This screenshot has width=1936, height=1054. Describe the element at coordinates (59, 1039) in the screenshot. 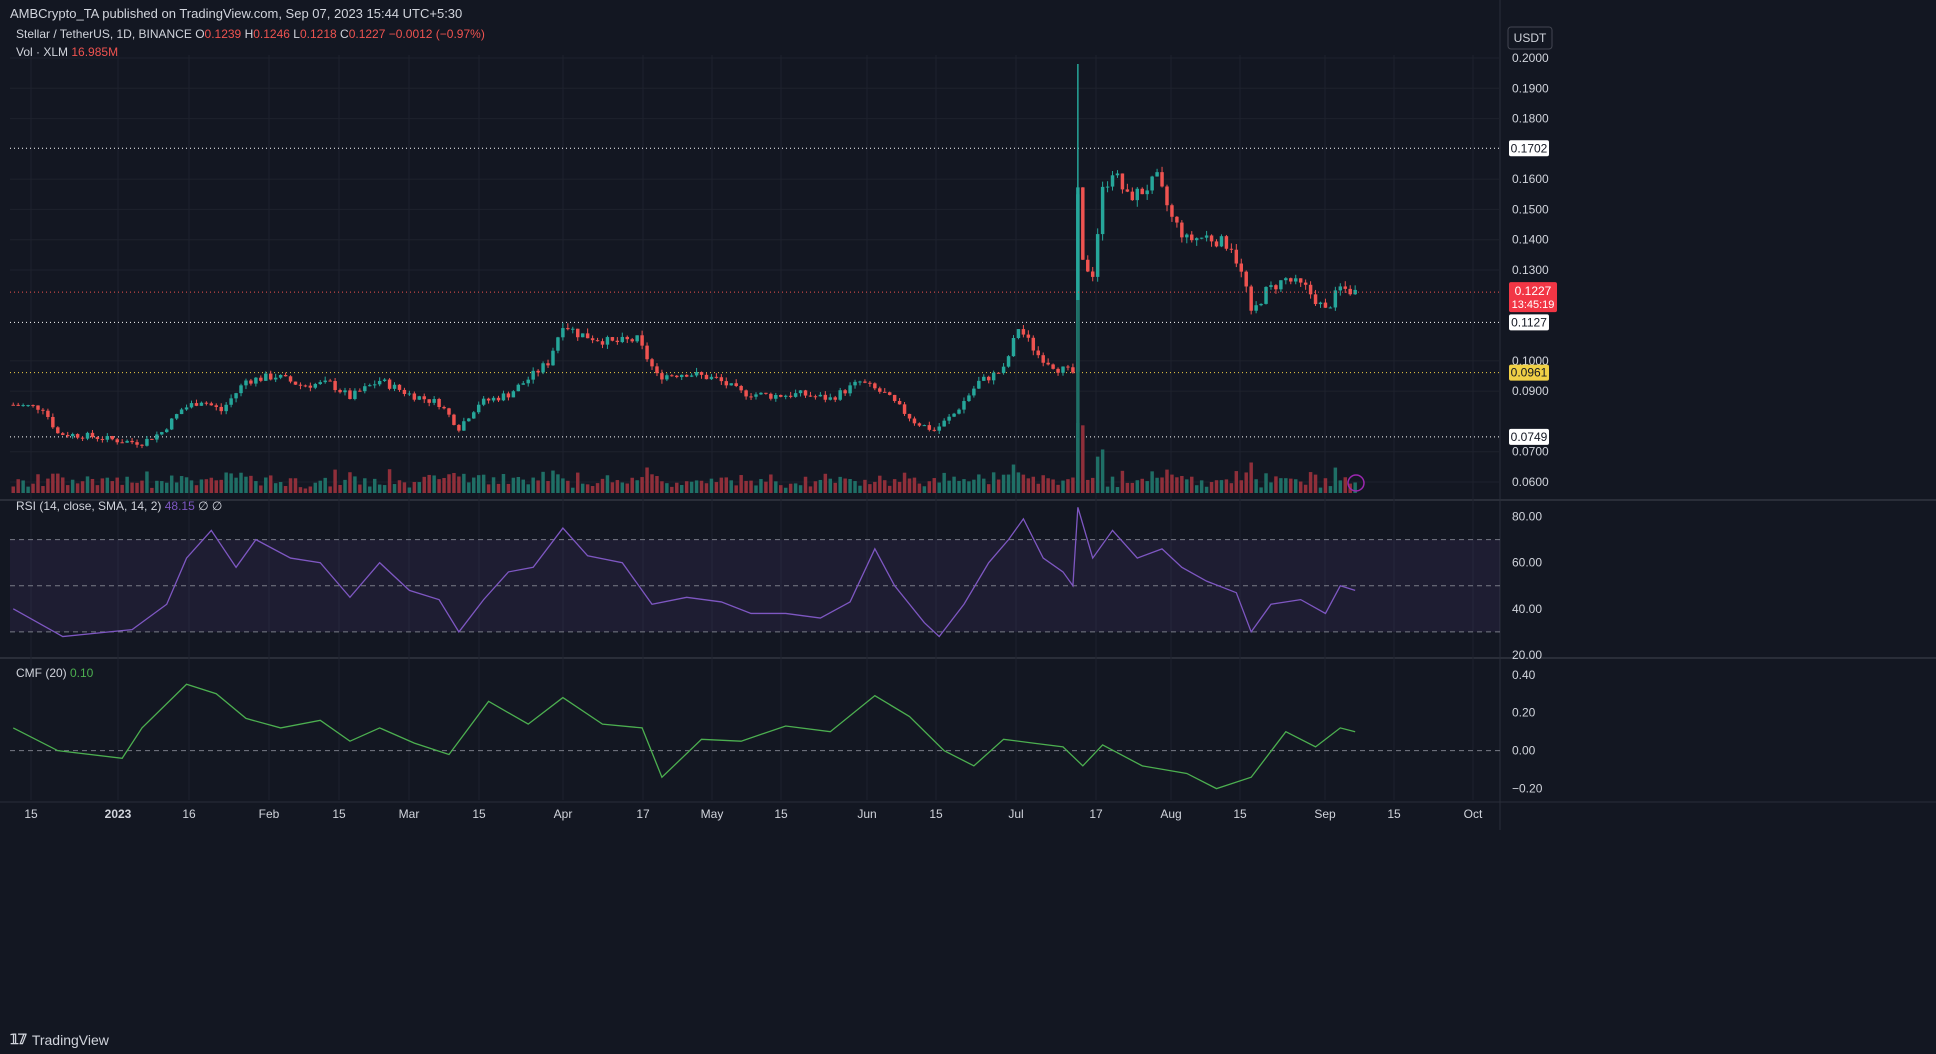

I see `tradingview-footer: 𝟙𝟟 TradingView` at that location.